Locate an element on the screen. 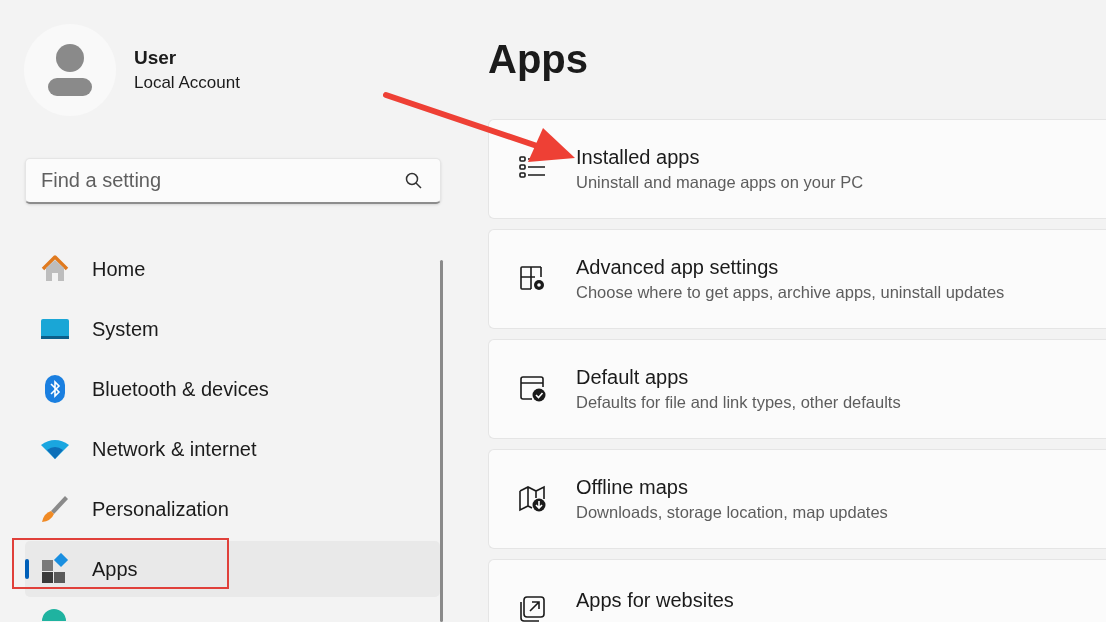  card-description: Defaults for file and link types, other defaults is located at coordinates (738, 402).